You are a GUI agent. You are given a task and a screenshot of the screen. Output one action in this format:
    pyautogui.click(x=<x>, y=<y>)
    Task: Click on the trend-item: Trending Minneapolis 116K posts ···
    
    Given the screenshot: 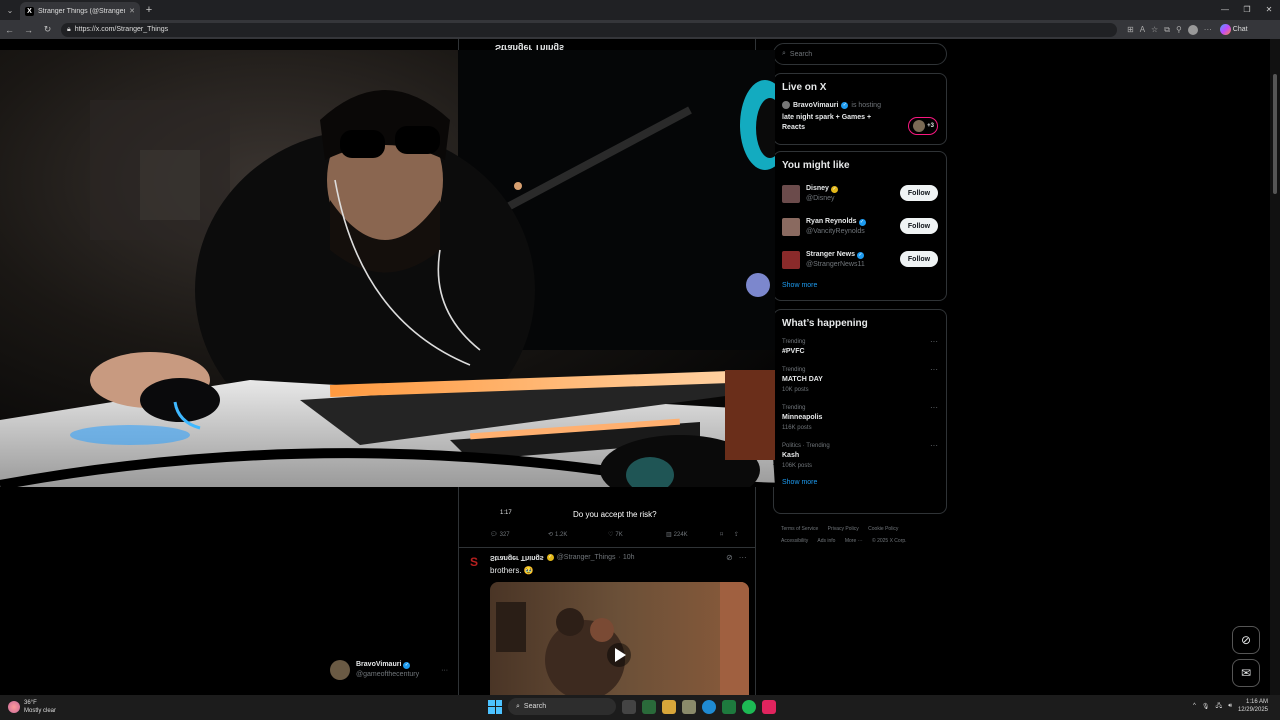 What is the action you would take?
    pyautogui.click(x=860, y=418)
    